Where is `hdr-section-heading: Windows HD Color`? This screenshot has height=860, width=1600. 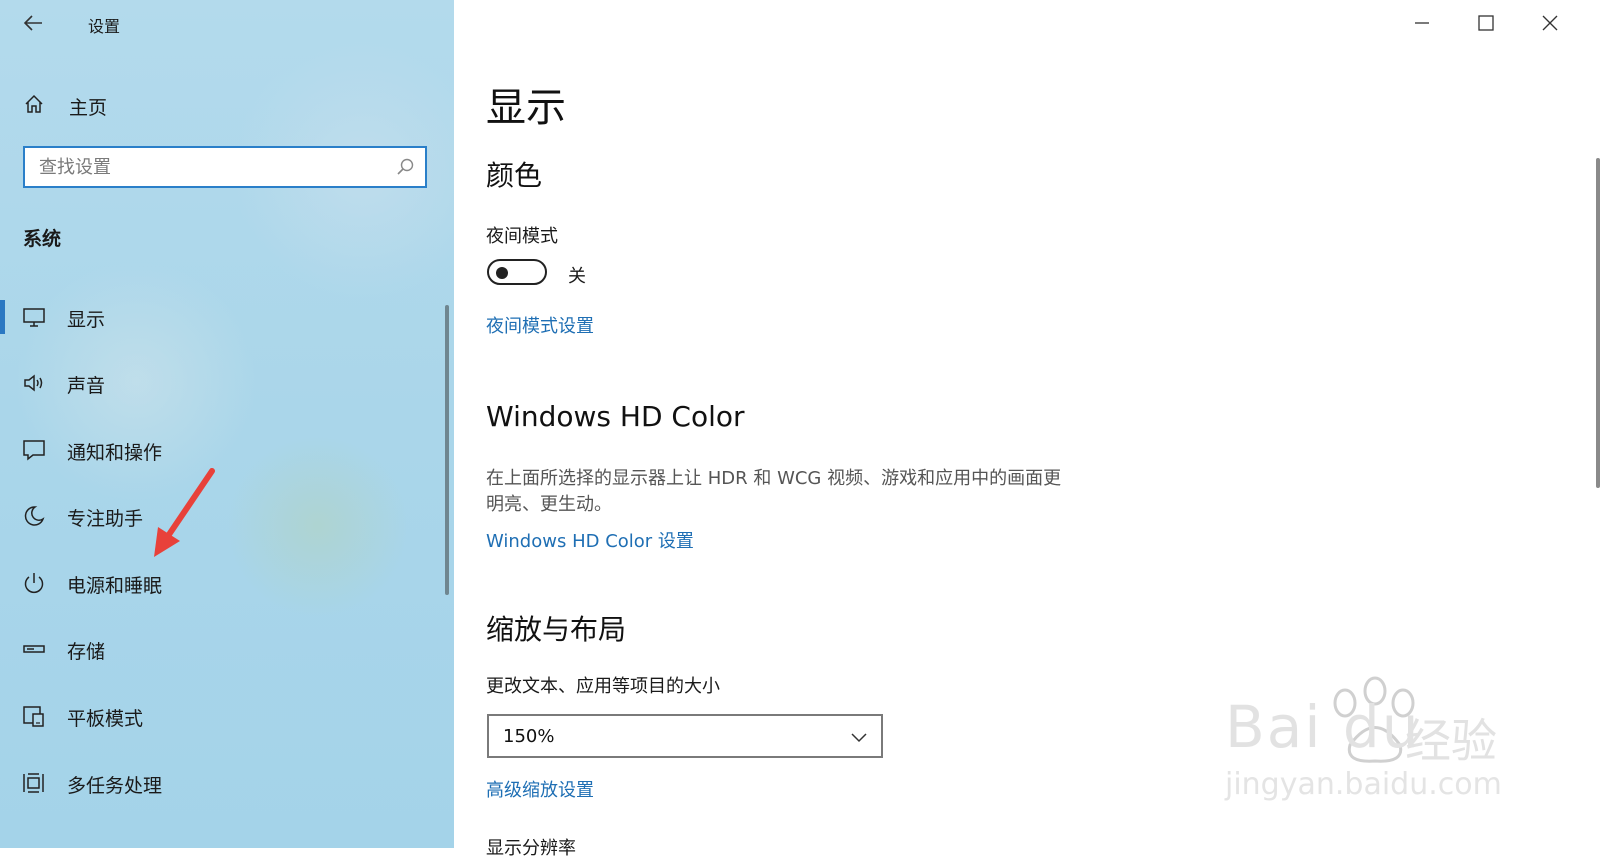
hdr-section-heading: Windows HD Color is located at coordinates (615, 416).